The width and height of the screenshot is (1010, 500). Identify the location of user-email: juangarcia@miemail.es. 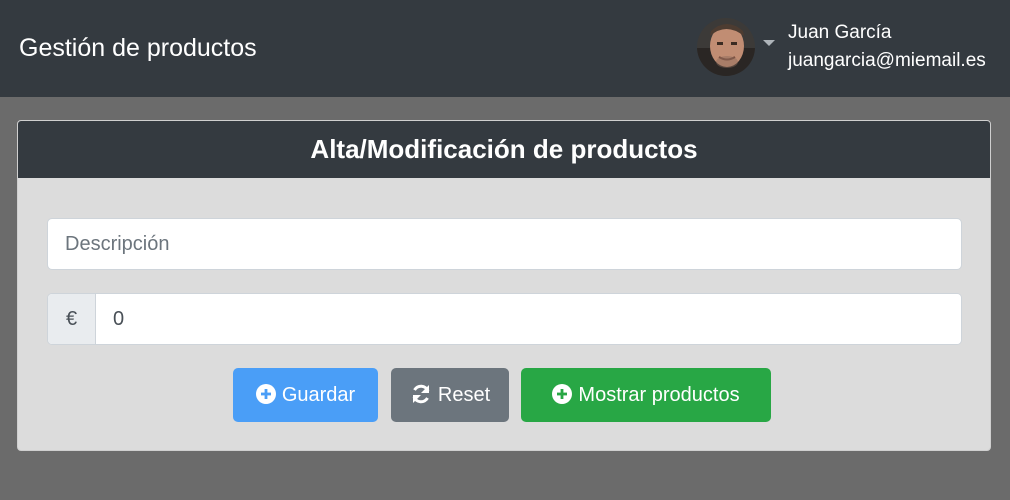
(887, 60).